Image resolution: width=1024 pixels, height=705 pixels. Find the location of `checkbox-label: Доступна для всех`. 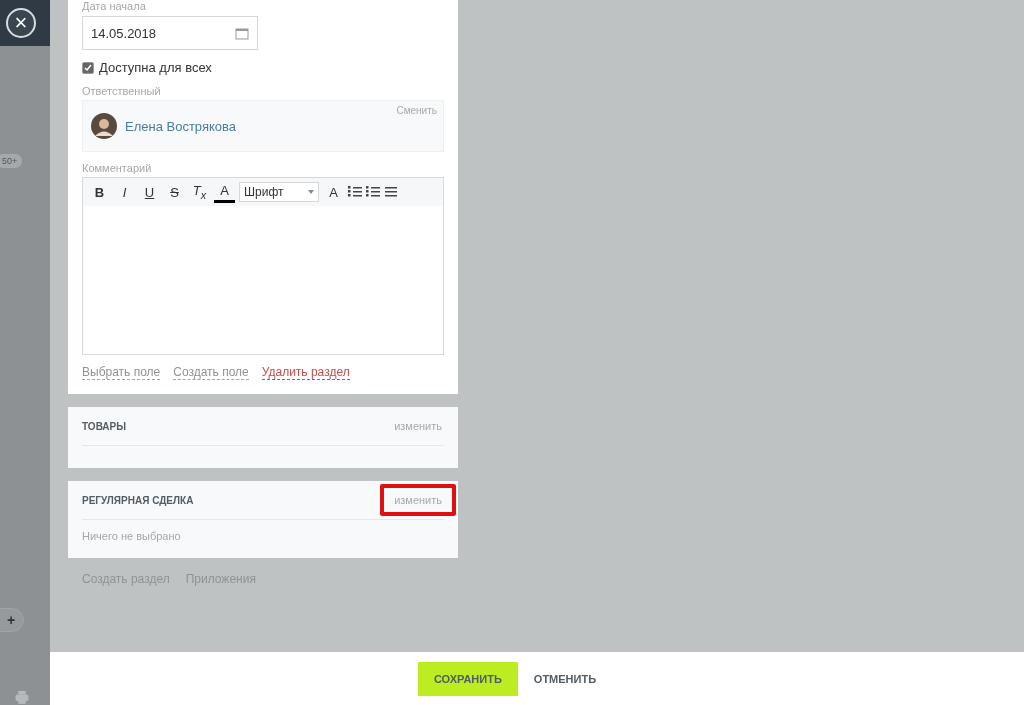

checkbox-label: Доступна для всех is located at coordinates (155, 67).